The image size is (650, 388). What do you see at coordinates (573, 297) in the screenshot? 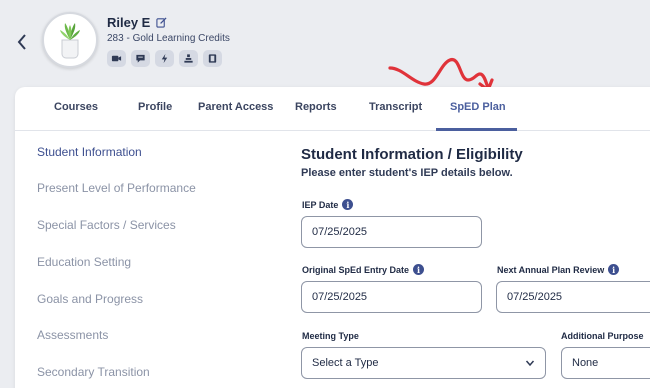
I see `annual-review-input: 07/25/2025` at bounding box center [573, 297].